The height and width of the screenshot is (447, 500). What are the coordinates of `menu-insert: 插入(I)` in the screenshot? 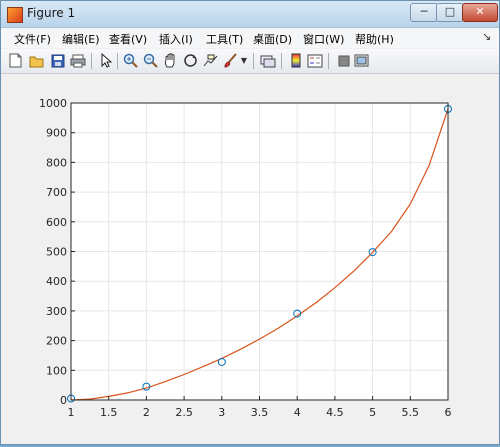 It's located at (176, 39).